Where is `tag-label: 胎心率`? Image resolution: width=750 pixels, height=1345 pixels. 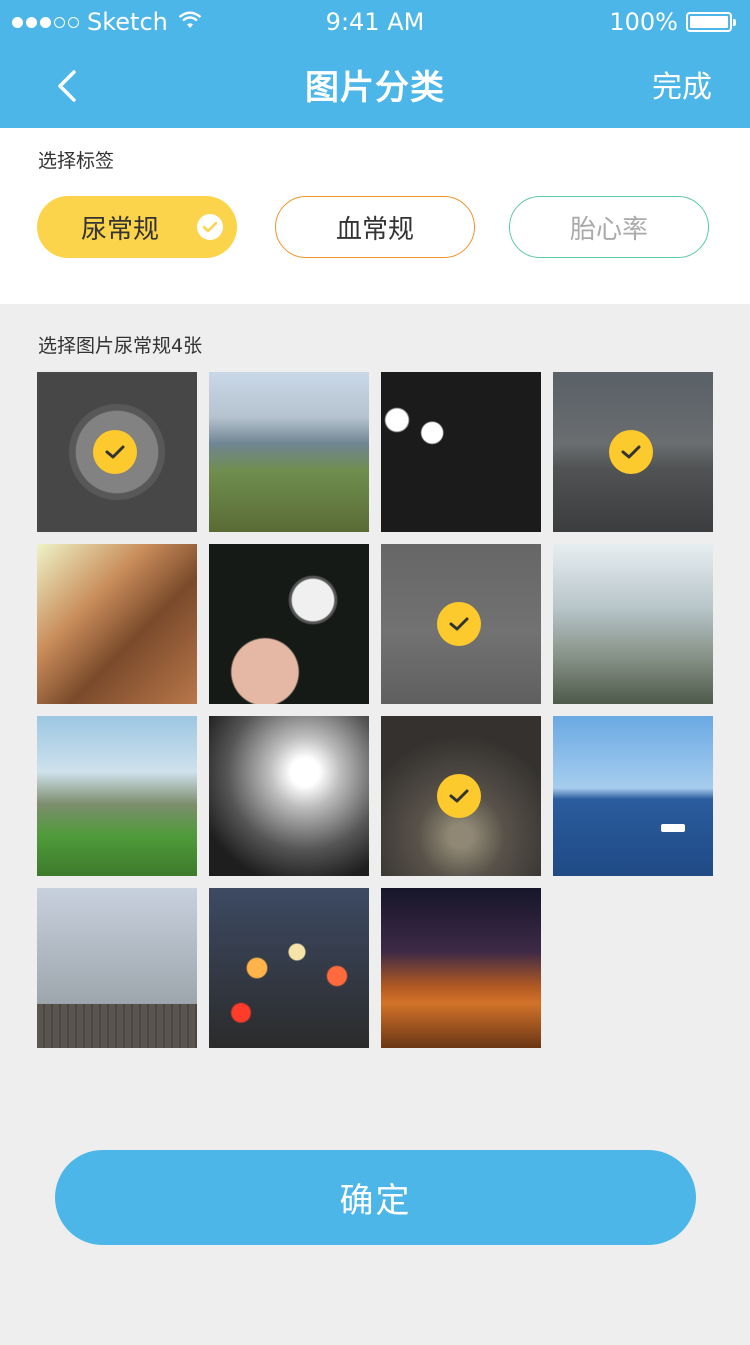 tag-label: 胎心率 is located at coordinates (608, 229).